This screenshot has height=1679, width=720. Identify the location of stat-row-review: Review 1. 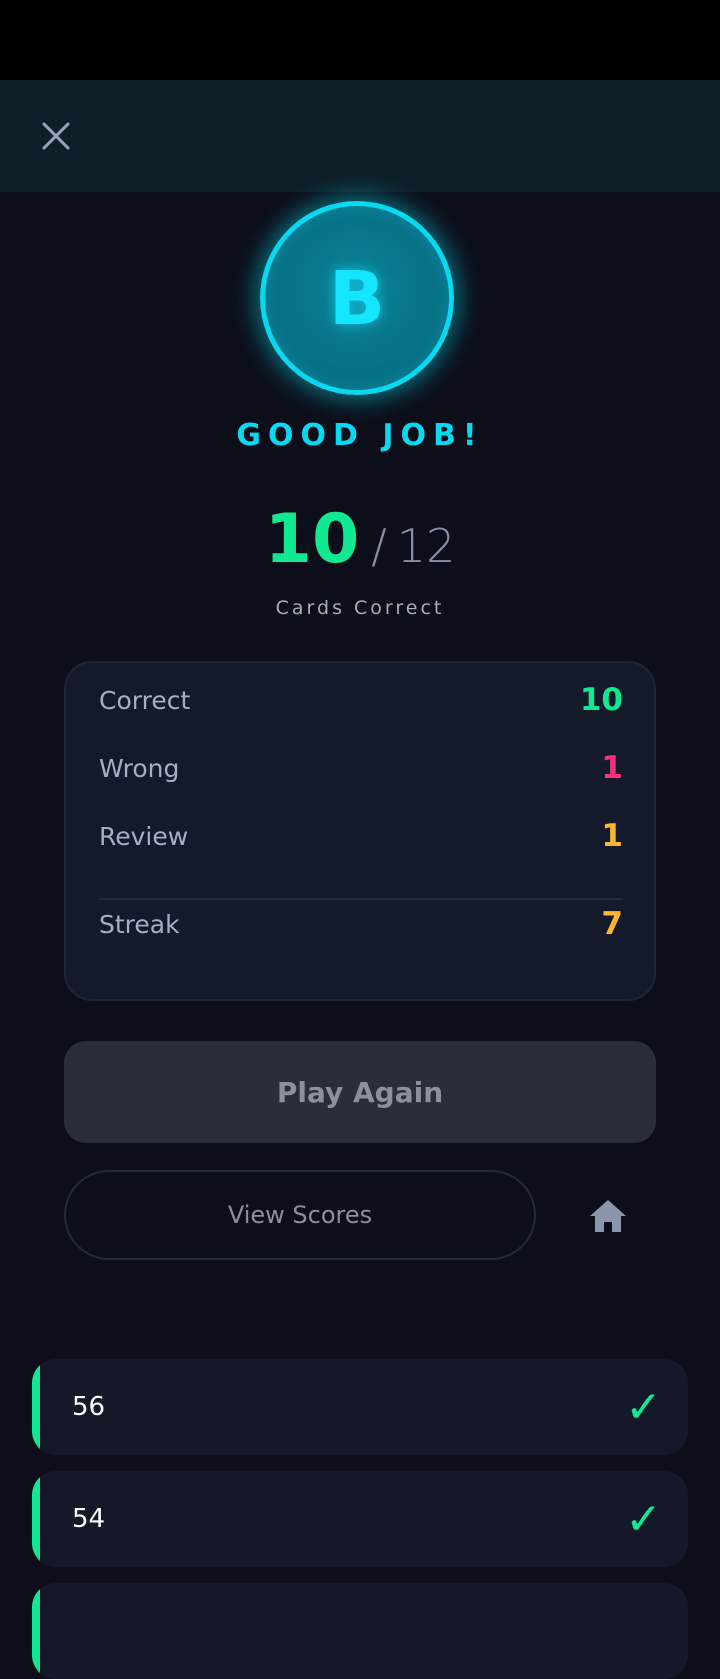
(361, 836).